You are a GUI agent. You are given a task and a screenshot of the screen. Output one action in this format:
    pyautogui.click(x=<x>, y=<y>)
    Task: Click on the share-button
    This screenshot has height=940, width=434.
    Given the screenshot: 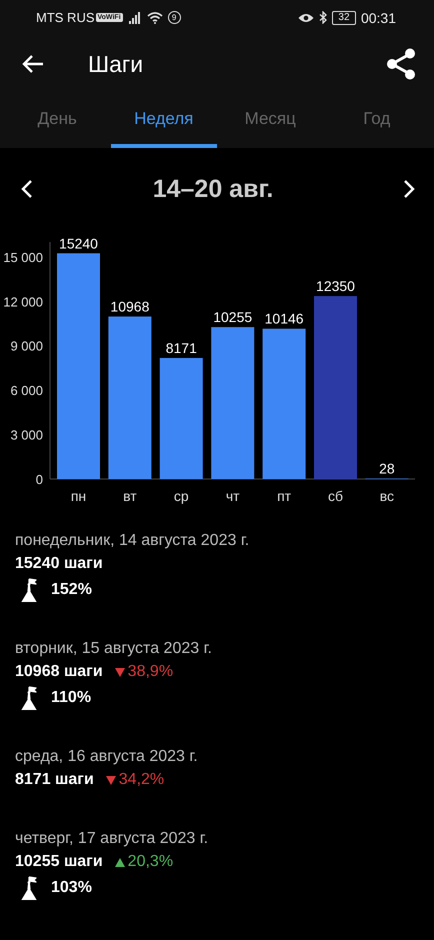 What is the action you would take?
    pyautogui.click(x=401, y=64)
    